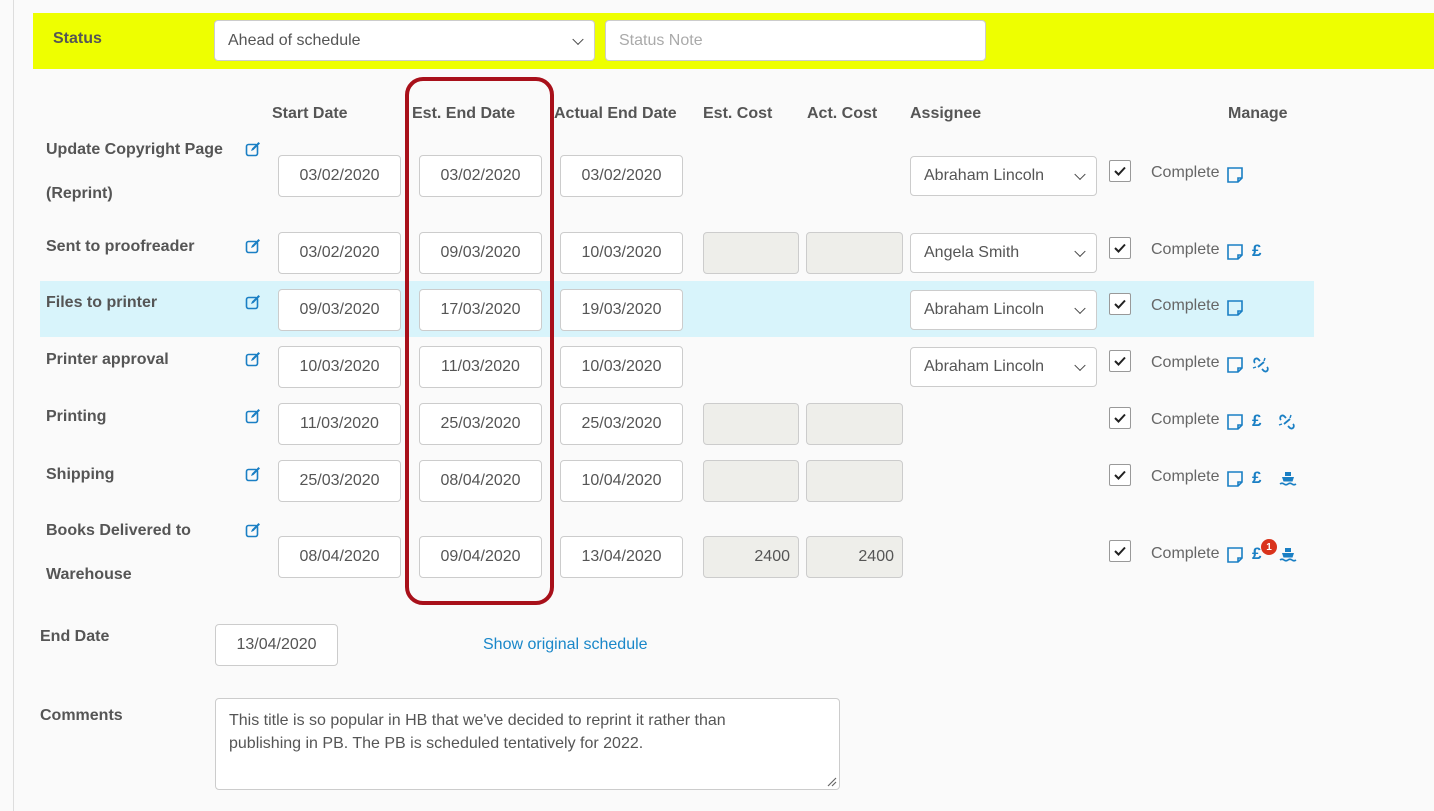  What do you see at coordinates (480, 253) in the screenshot?
I see `est-end-date-input: 09/03/2020` at bounding box center [480, 253].